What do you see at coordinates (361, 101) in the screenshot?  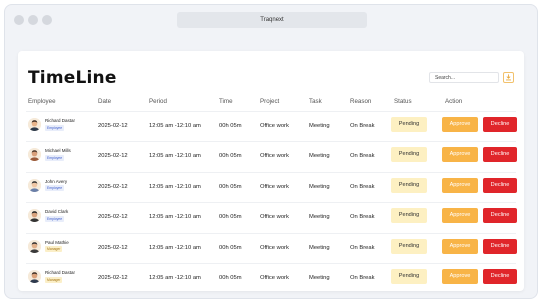 I see `column-header-reason: Reason` at bounding box center [361, 101].